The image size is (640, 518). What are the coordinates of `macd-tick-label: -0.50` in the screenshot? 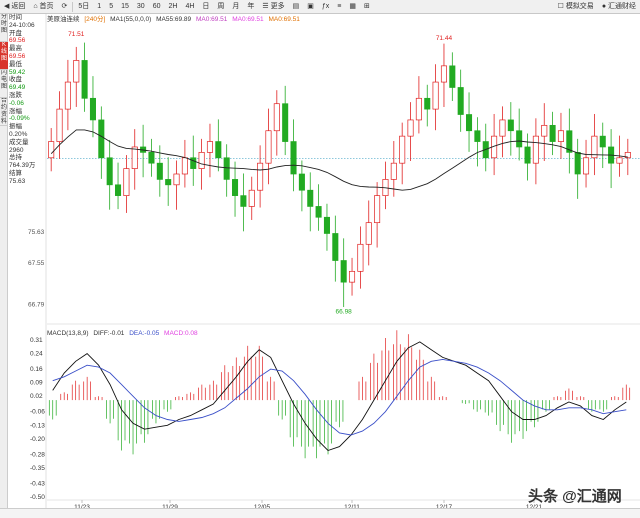 It's located at (37, 497).